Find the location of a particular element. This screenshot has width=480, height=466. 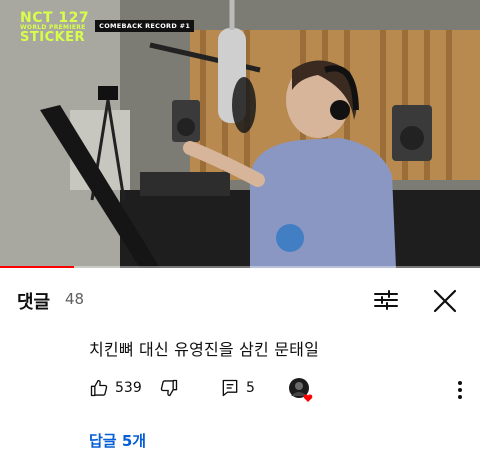

comments-title: 댓글 is located at coordinates (34, 302).